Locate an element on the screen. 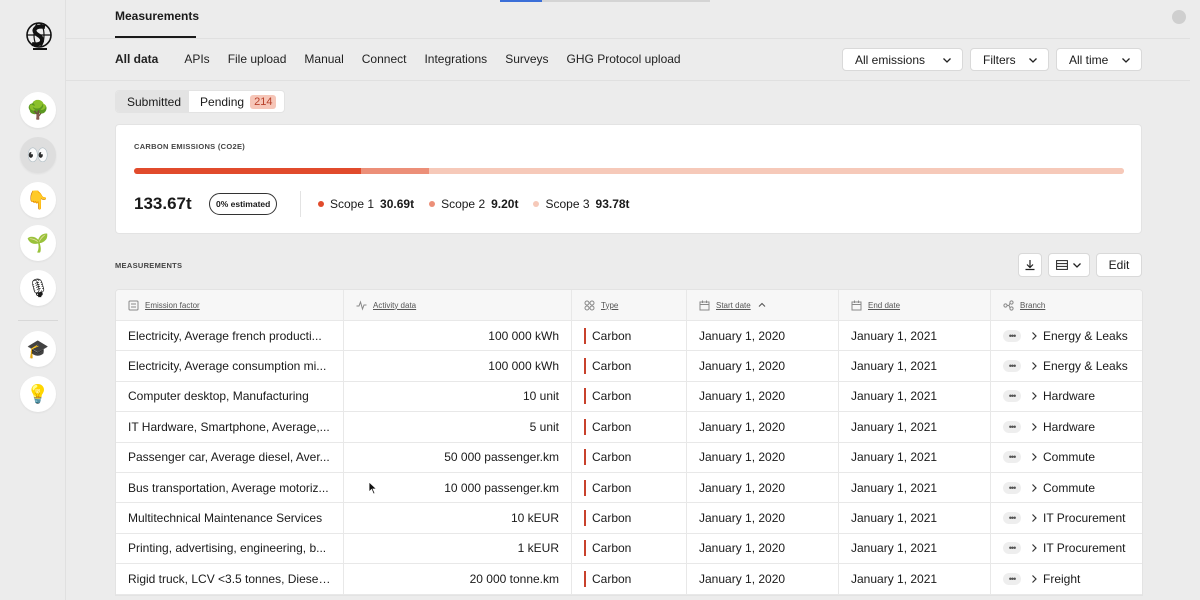 This screenshot has height=600, width=1200. cell-emission-factor: Computer desktop, Manufacturing is located at coordinates (230, 396).